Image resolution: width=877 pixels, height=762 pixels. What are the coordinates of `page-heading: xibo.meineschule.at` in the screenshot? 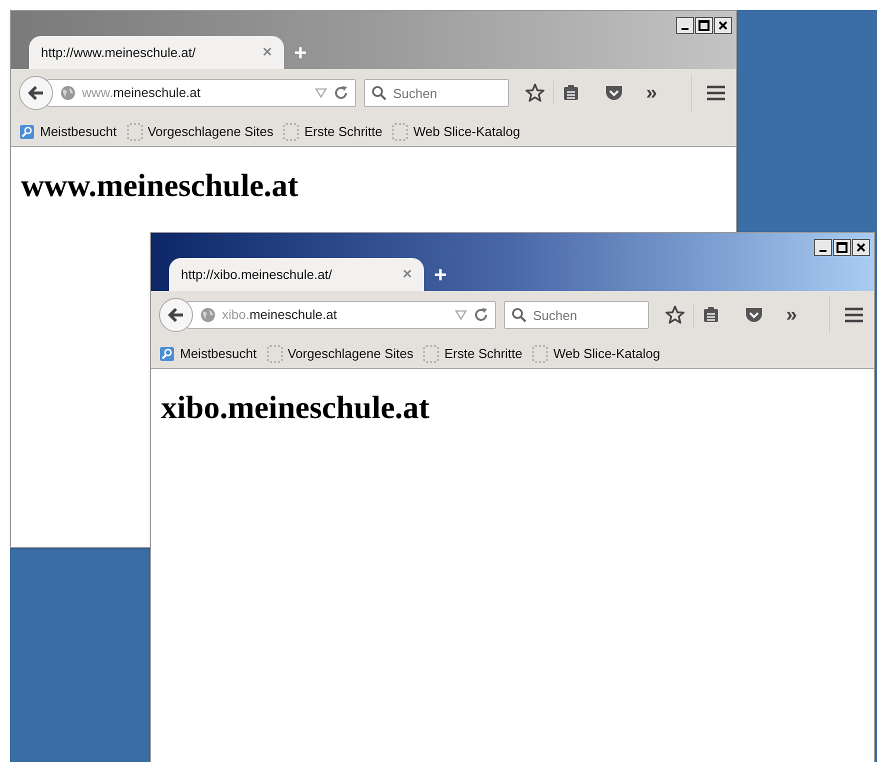 It's located at (295, 407).